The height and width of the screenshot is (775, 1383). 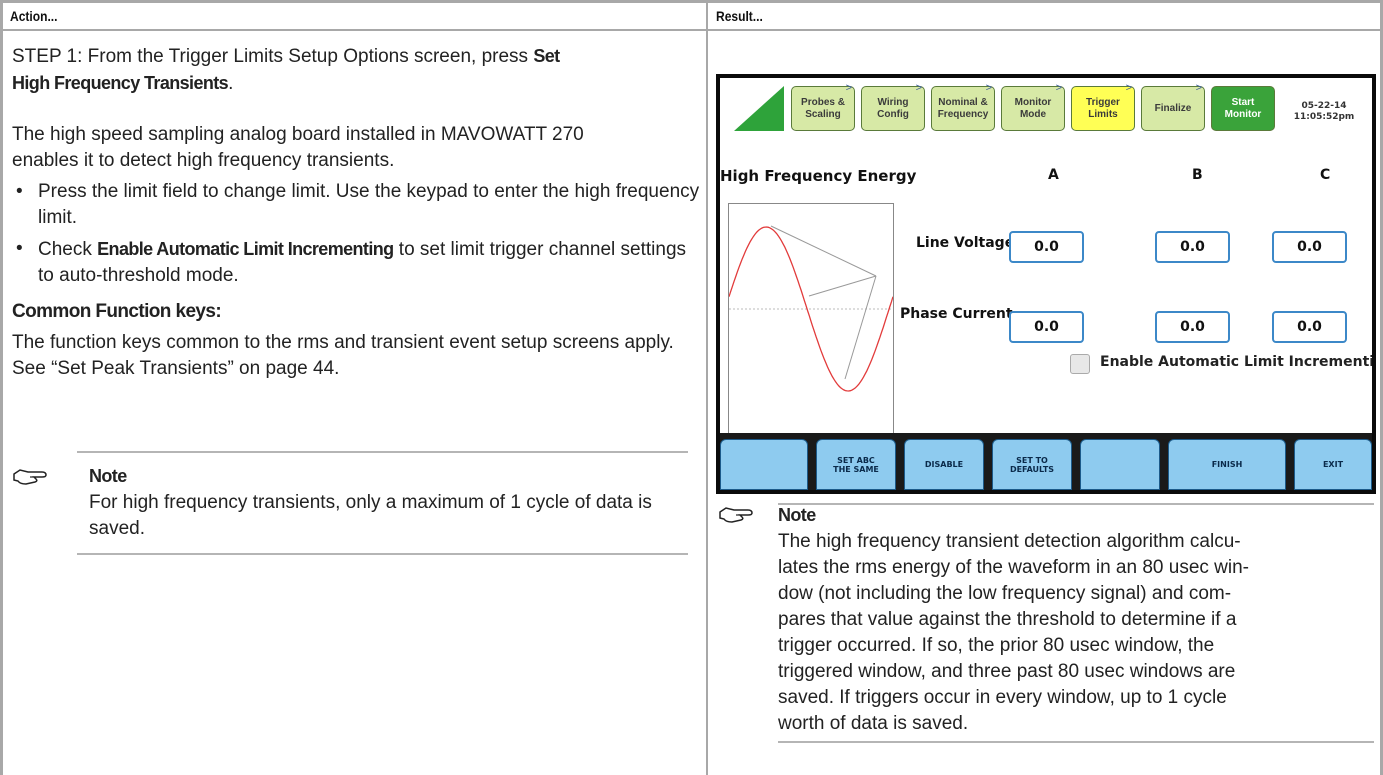 I want to click on tab-finalize-label: Finalize, so click(x=1173, y=108).